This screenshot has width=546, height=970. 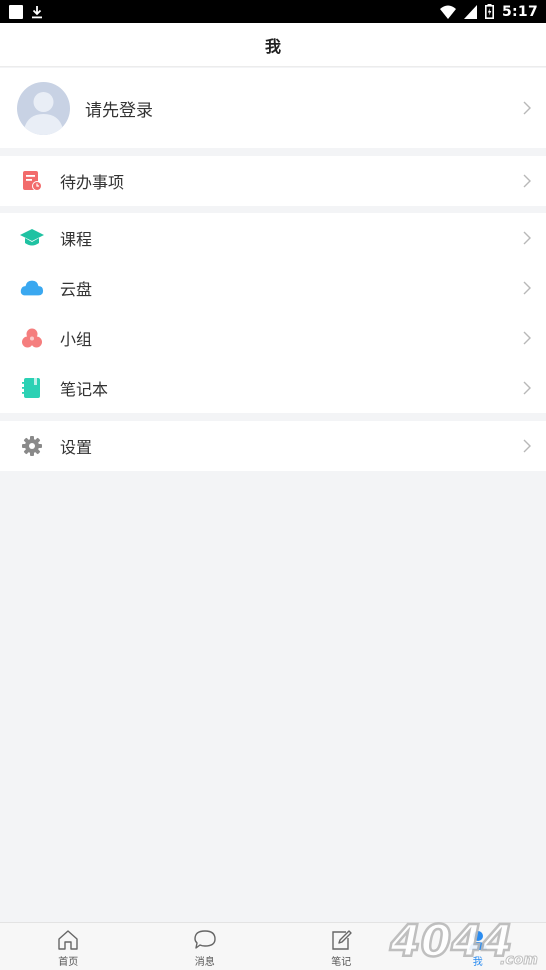 What do you see at coordinates (341, 962) in the screenshot?
I see `nav-label: 笔记` at bounding box center [341, 962].